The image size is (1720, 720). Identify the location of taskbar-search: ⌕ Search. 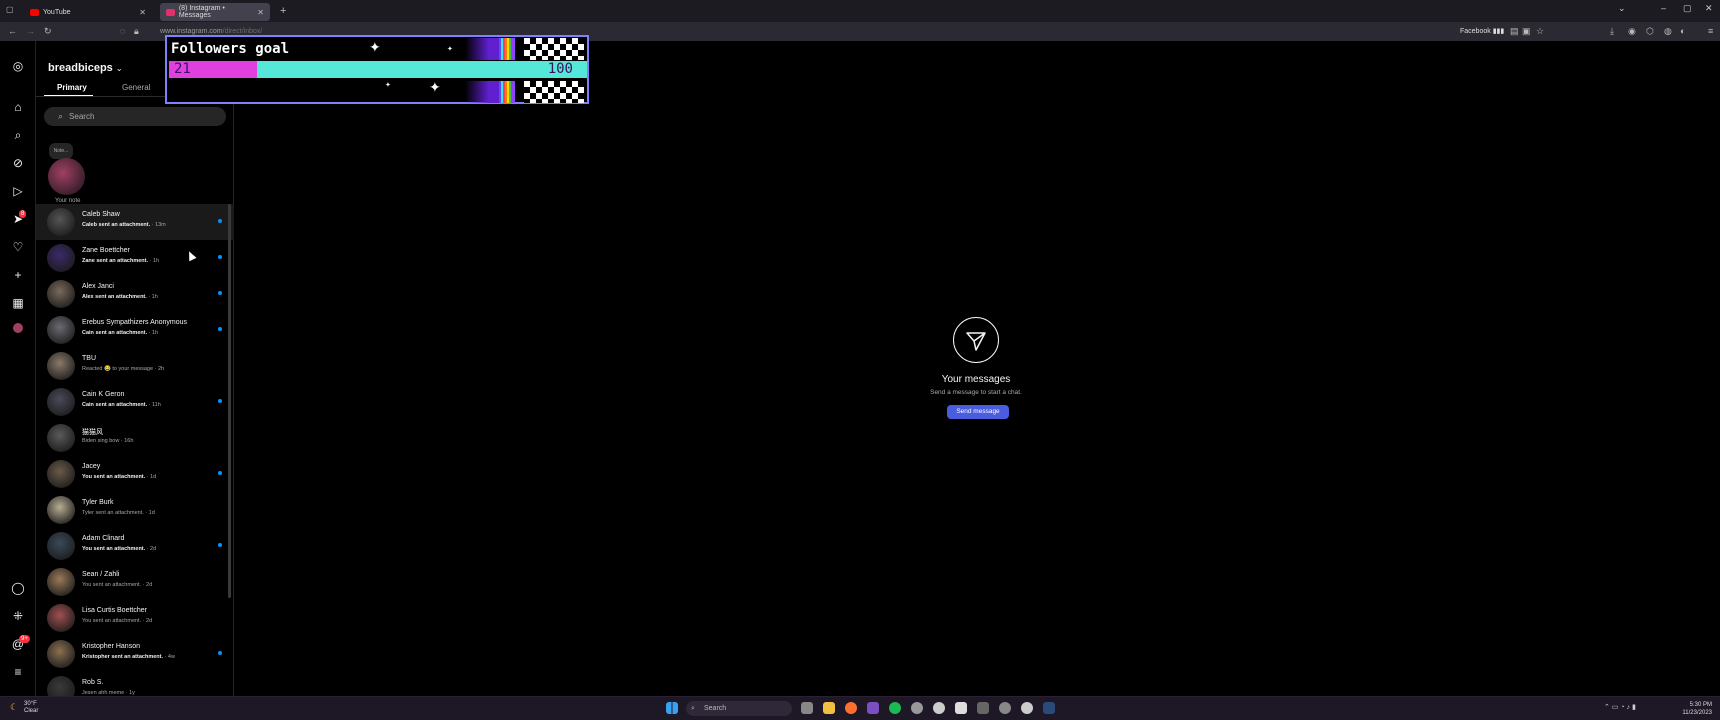
(739, 708).